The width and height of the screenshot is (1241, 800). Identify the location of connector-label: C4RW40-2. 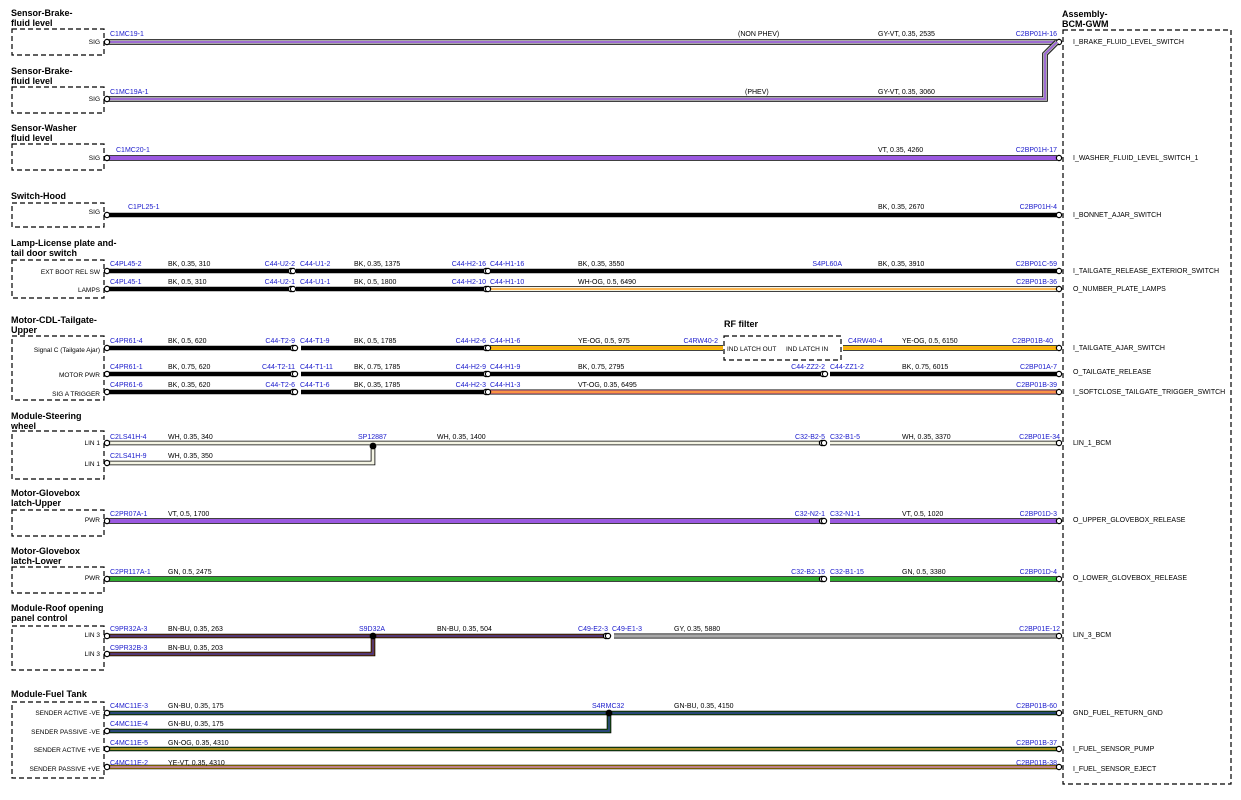
(701, 341).